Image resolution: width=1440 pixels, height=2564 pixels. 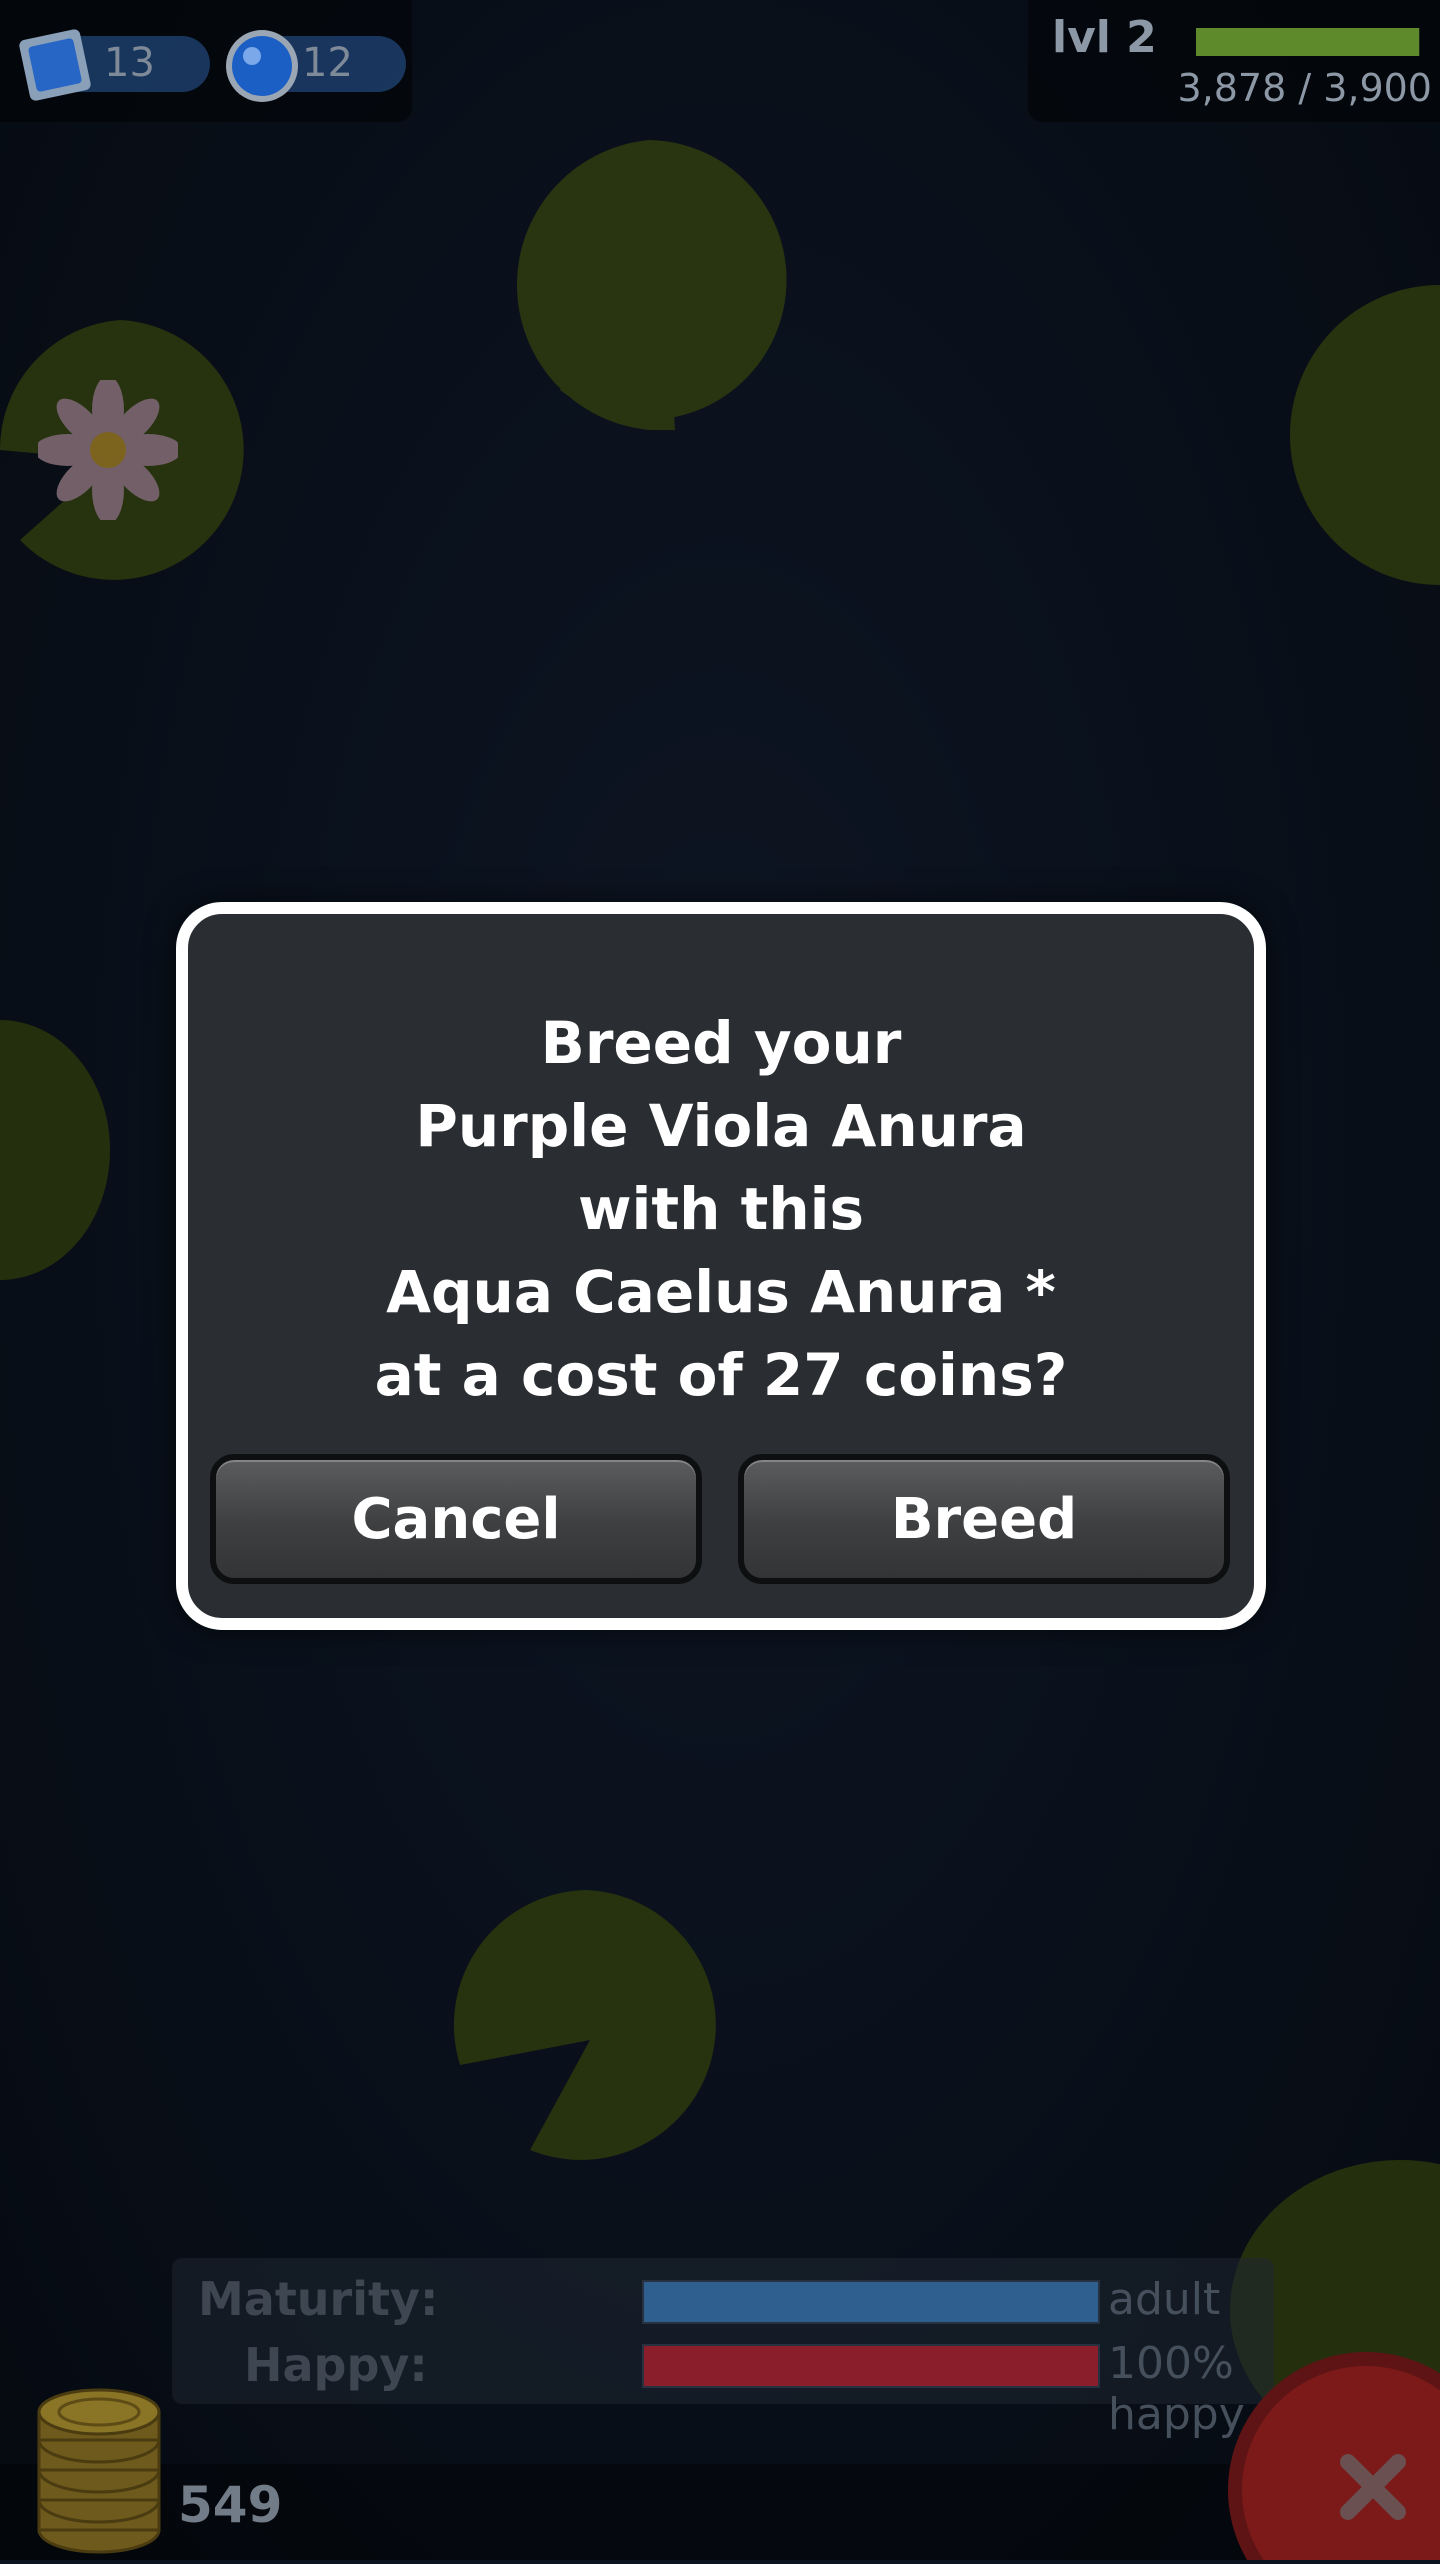 I want to click on happy-bar-fill, so click(x=871, y=2366).